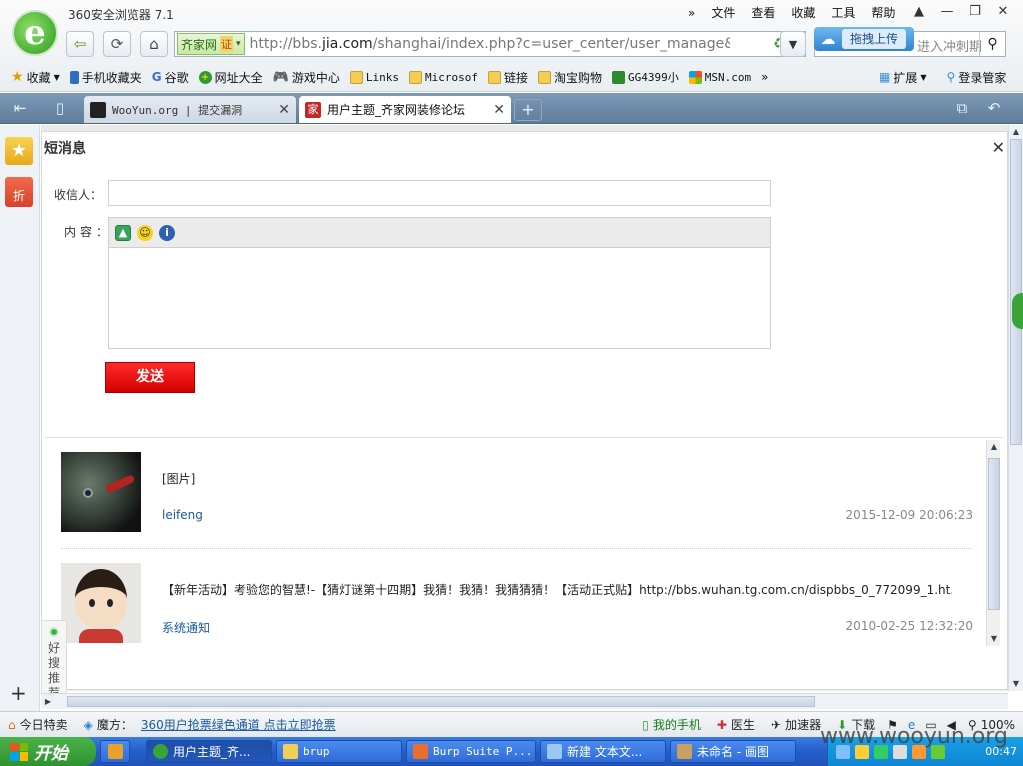  Describe the element at coordinates (994, 108) in the screenshot. I see `undo-close-icon: ↶` at that location.